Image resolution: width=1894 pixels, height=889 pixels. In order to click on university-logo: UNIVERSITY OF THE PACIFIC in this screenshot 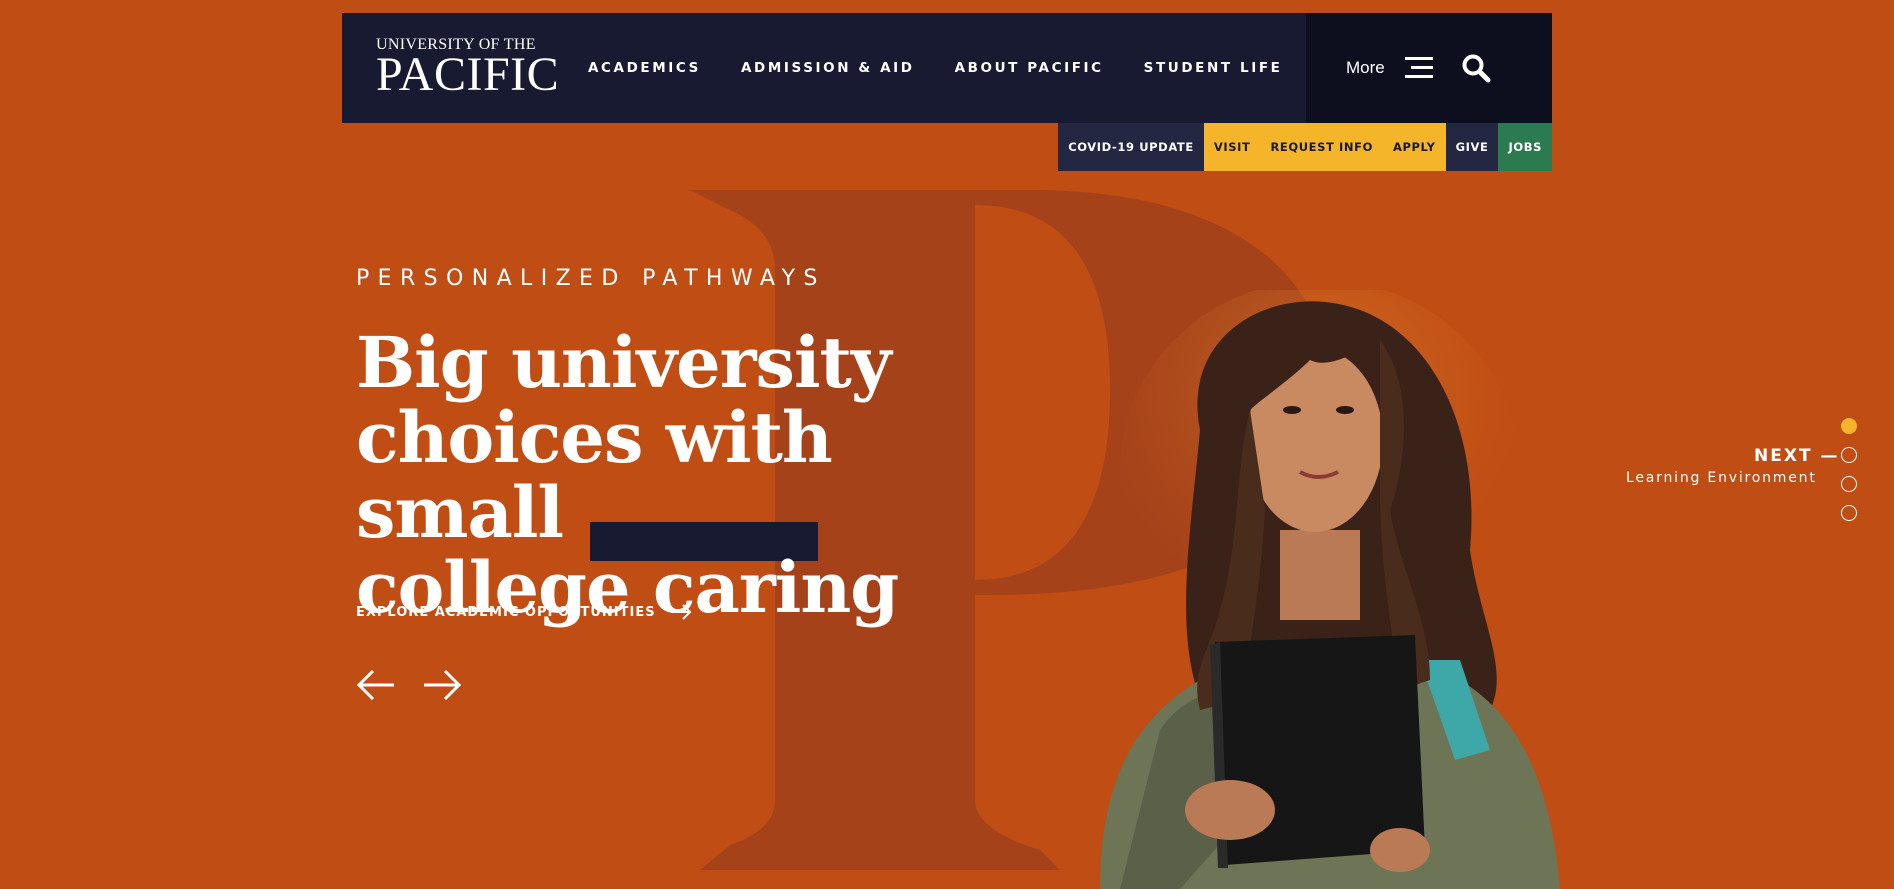, I will do `click(468, 69)`.